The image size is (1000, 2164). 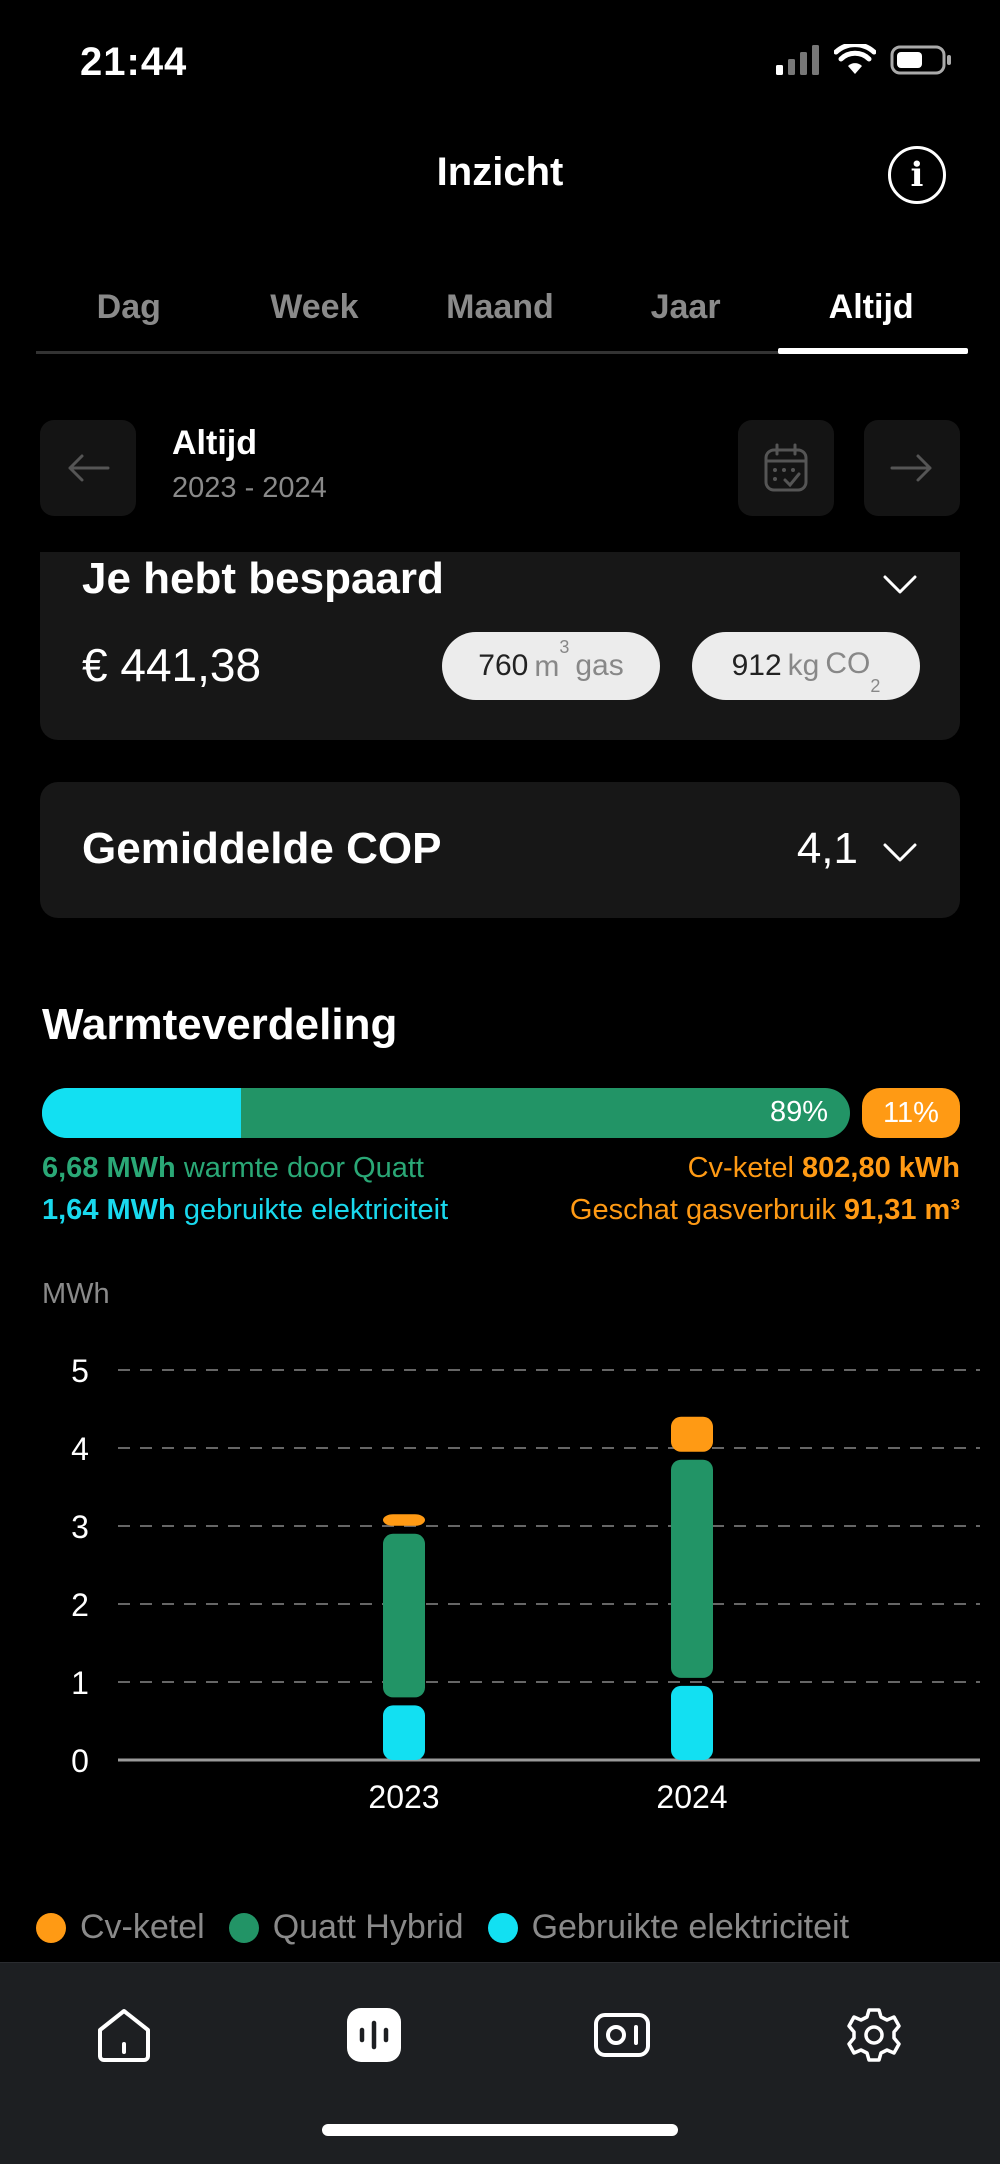 What do you see at coordinates (129, 309) in the screenshot?
I see `tab-dag: Dag` at bounding box center [129, 309].